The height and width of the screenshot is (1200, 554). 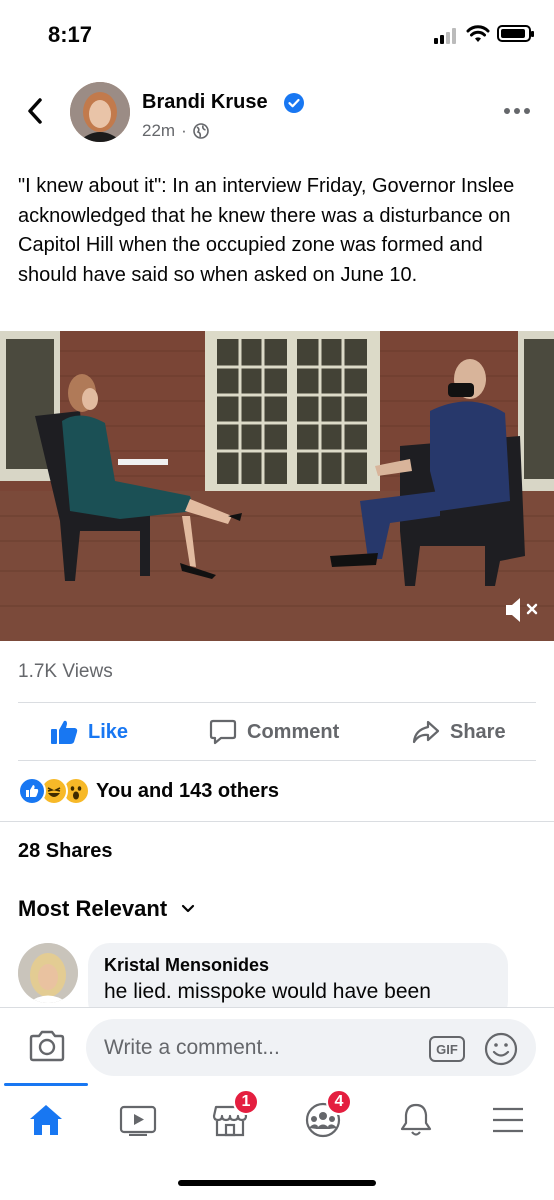 What do you see at coordinates (426, 732) in the screenshot?
I see `share-arrow-icon` at bounding box center [426, 732].